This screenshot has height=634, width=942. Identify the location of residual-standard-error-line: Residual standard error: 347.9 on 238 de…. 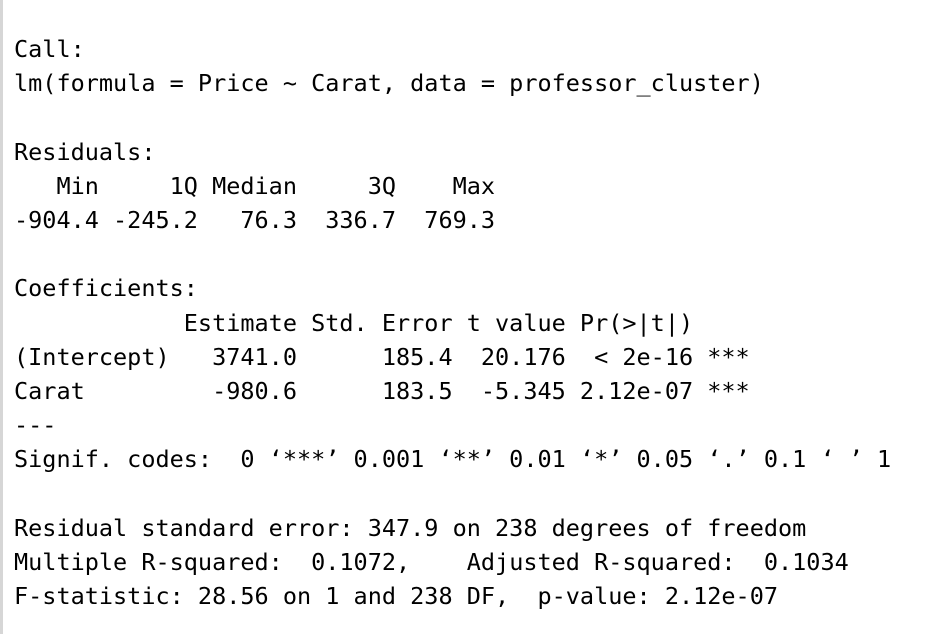
(410, 527).